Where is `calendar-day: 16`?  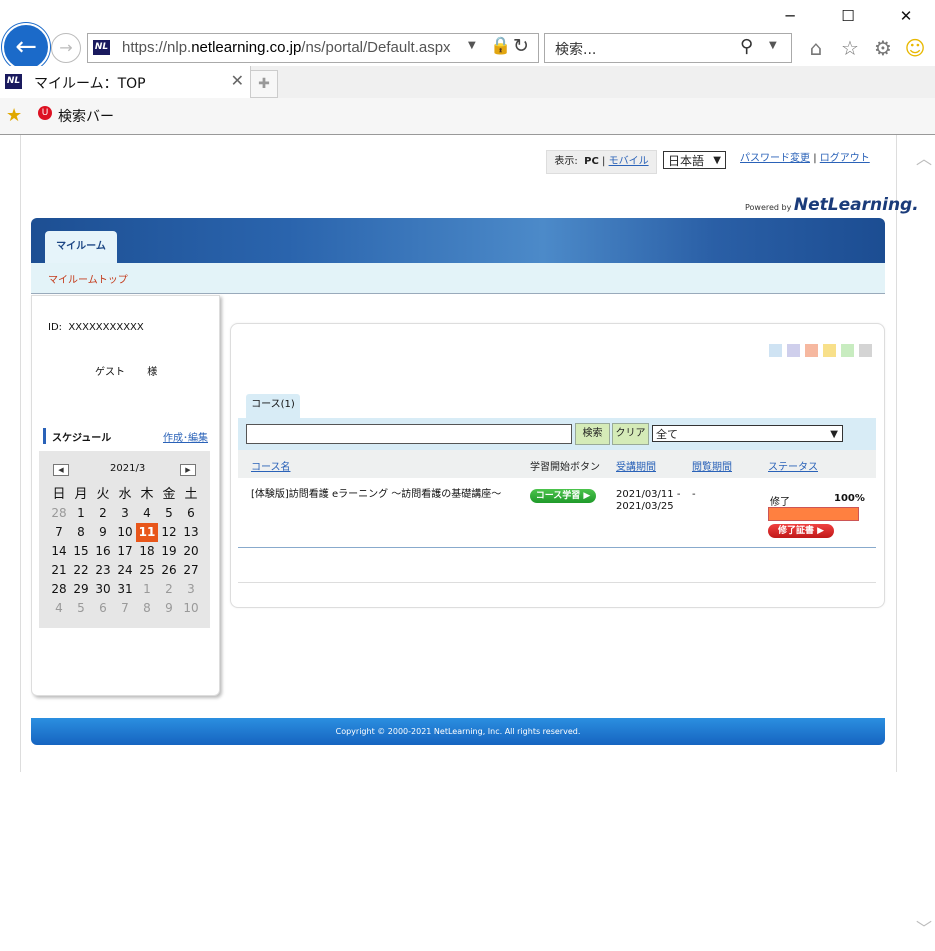 calendar-day: 16 is located at coordinates (103, 551).